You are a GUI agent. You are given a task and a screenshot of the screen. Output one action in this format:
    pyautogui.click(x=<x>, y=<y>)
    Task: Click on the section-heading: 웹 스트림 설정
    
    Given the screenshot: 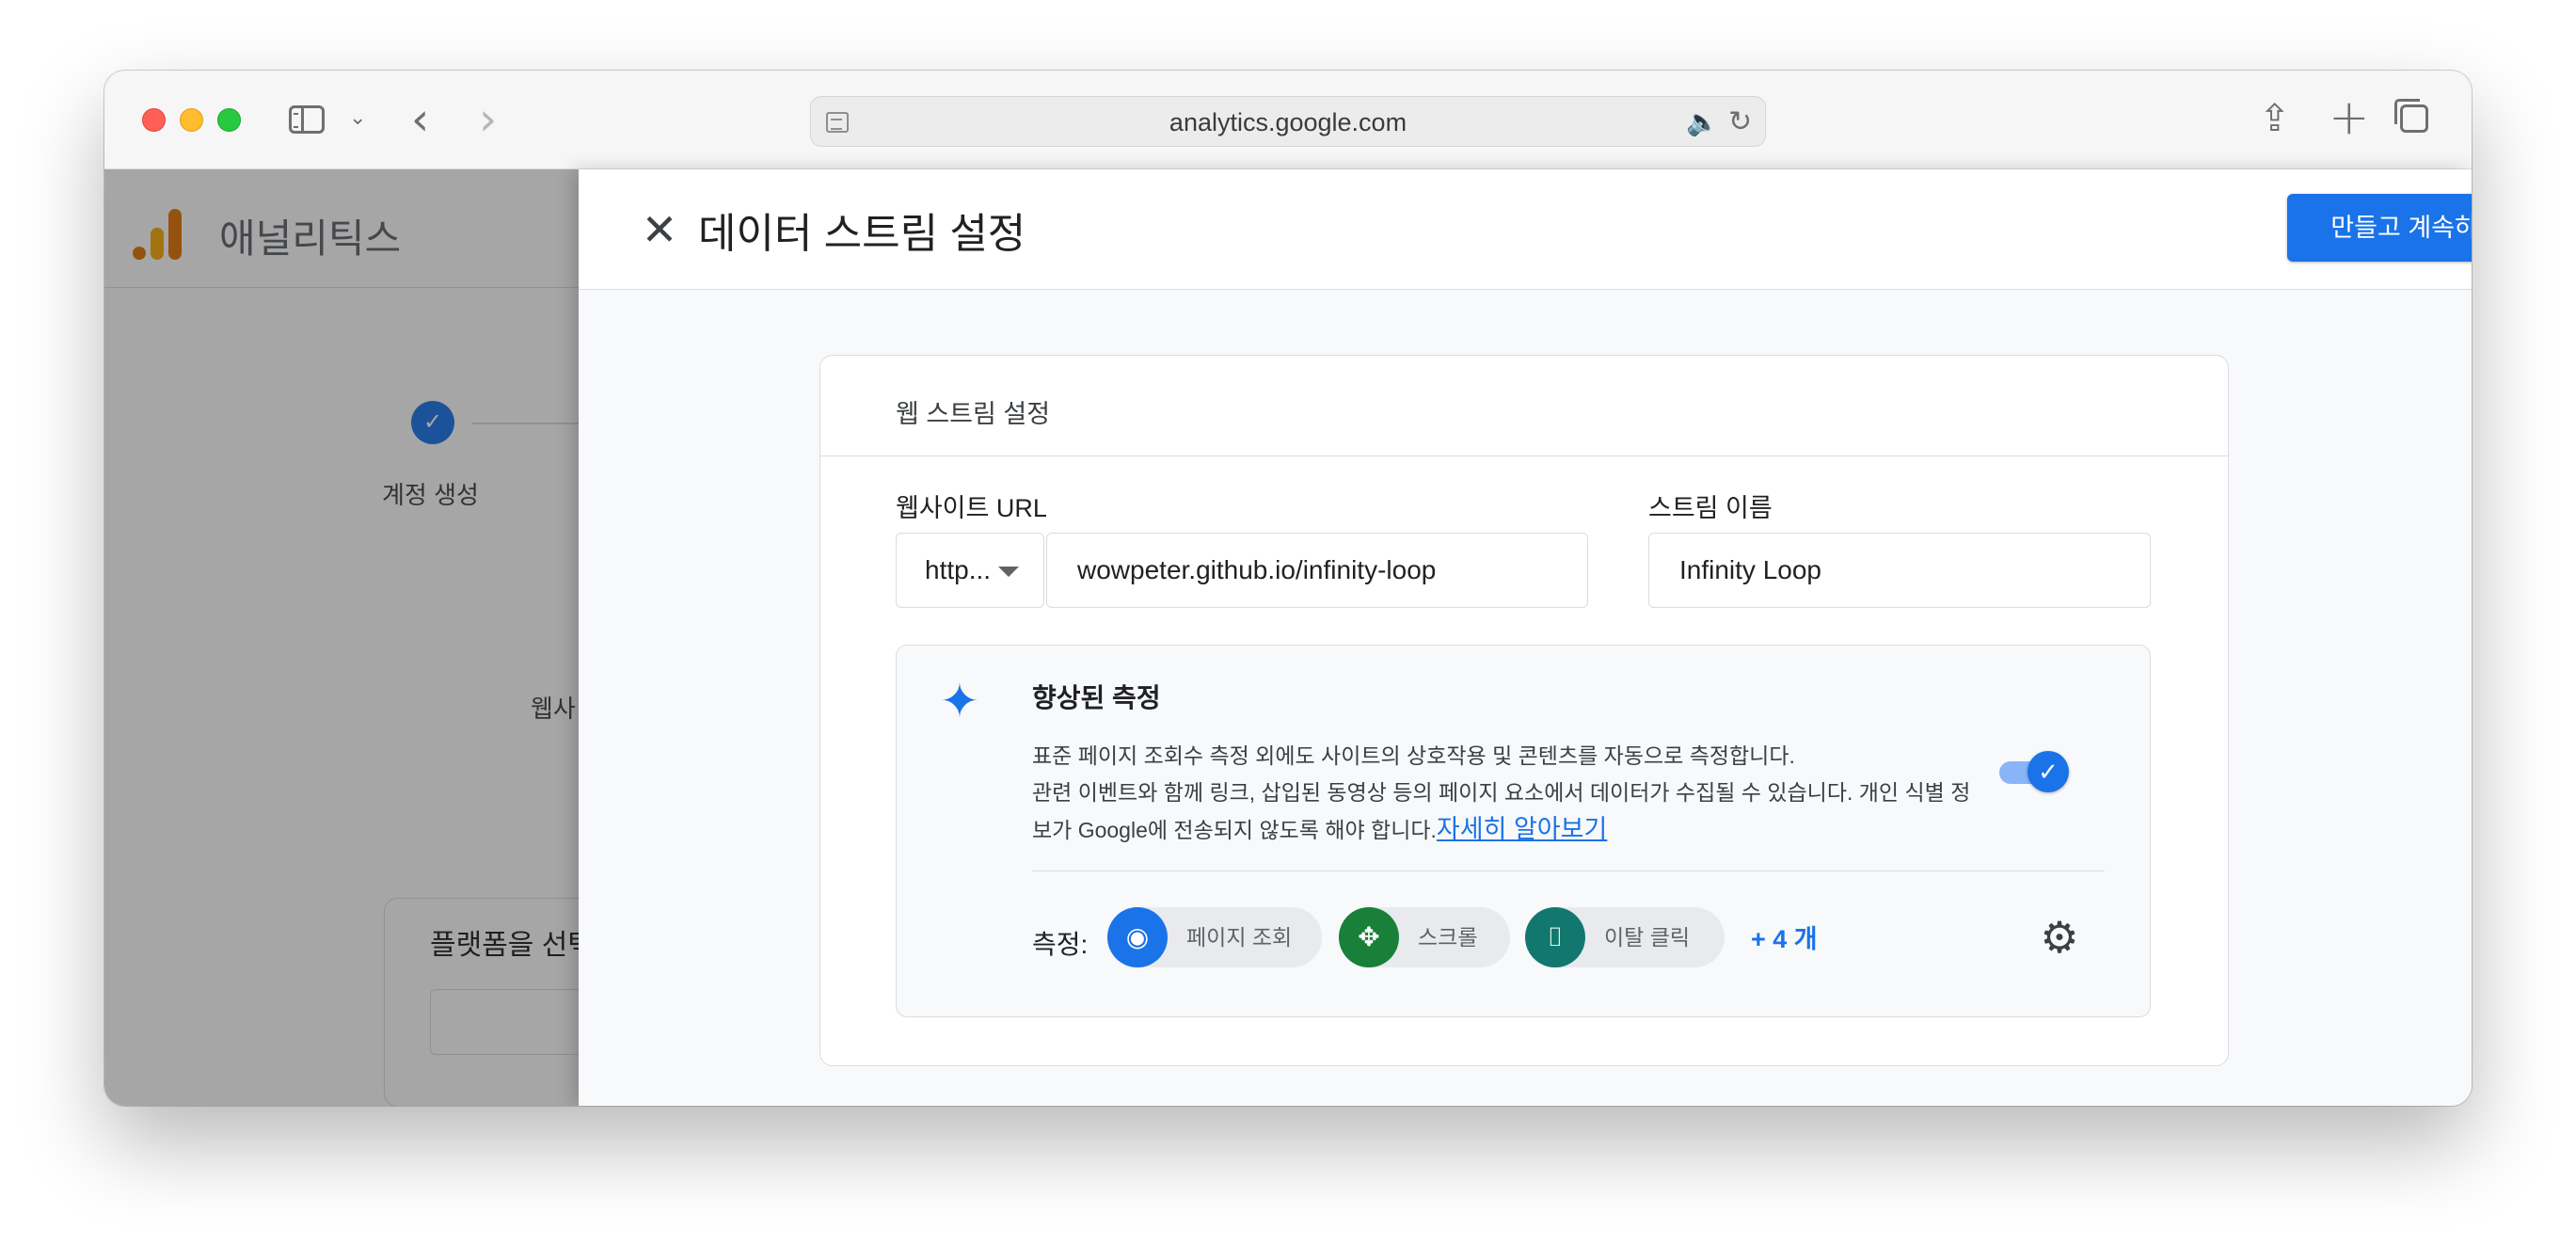 What is the action you would take?
    pyautogui.click(x=974, y=414)
    